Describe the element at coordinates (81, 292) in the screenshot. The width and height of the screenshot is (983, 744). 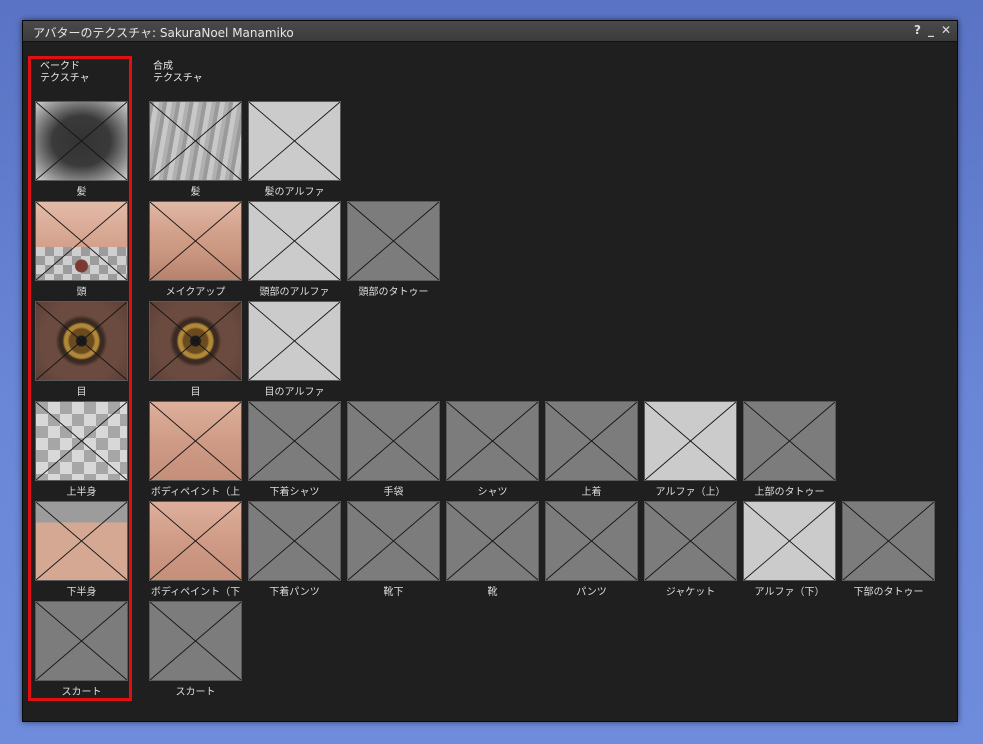
I see `caption-baked-head: 頭` at that location.